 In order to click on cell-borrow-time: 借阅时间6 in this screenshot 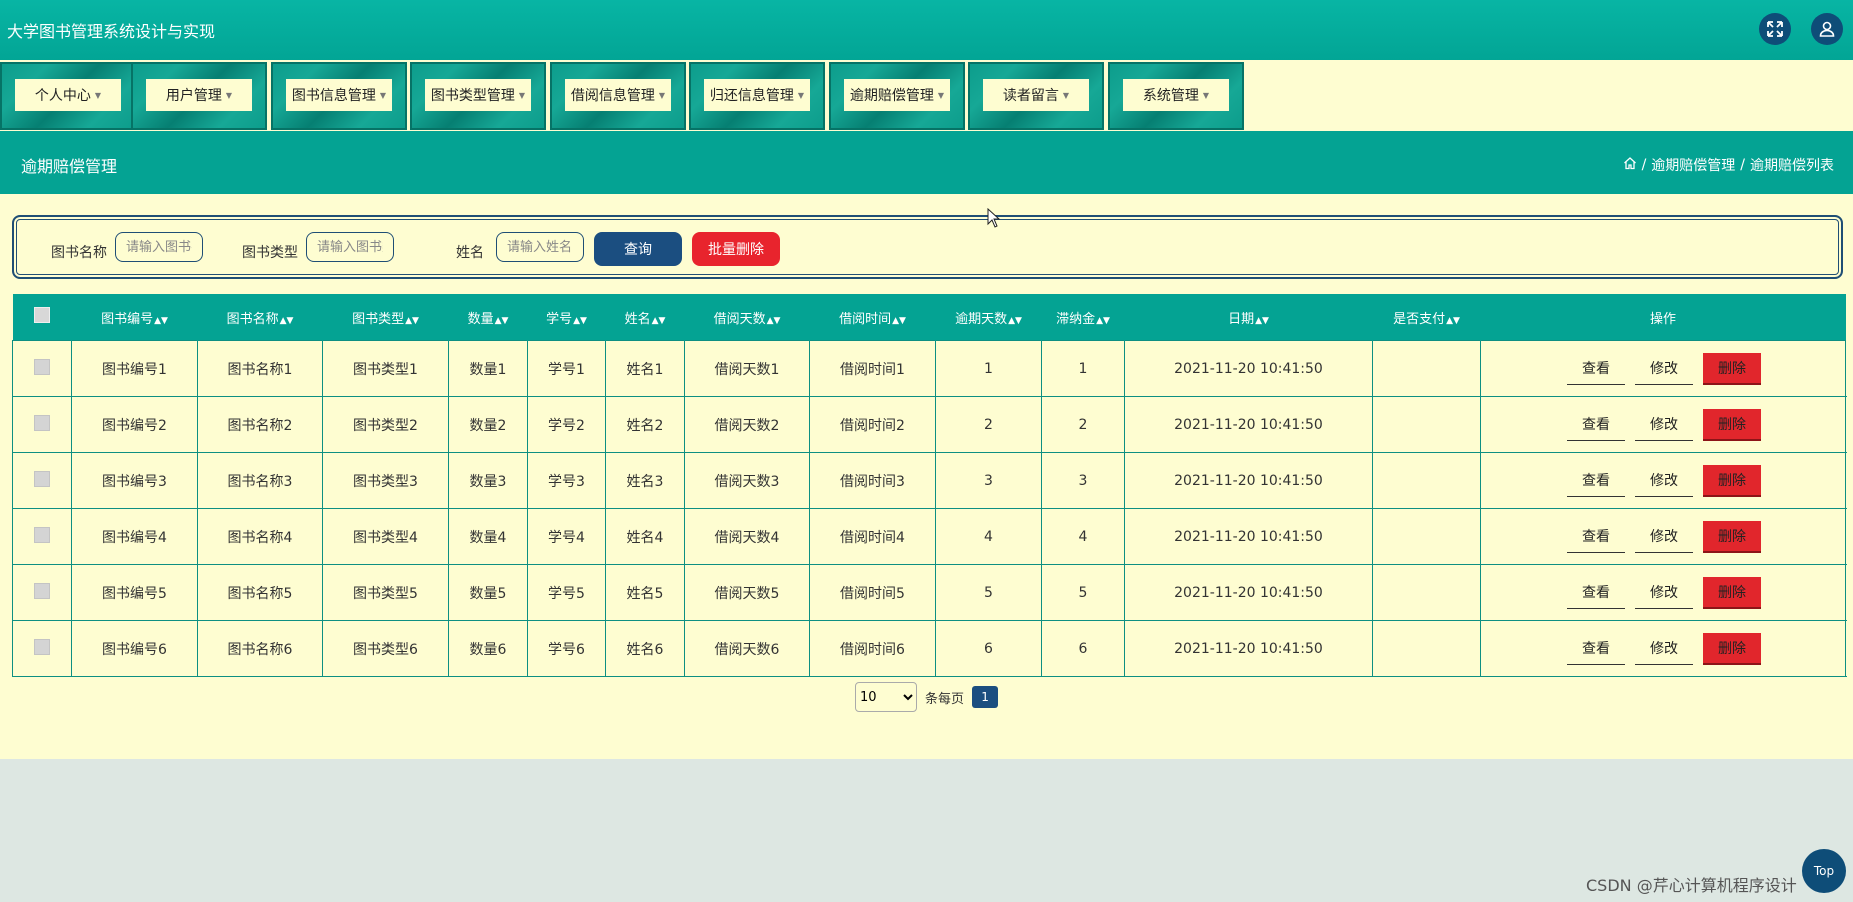, I will do `click(872, 648)`.